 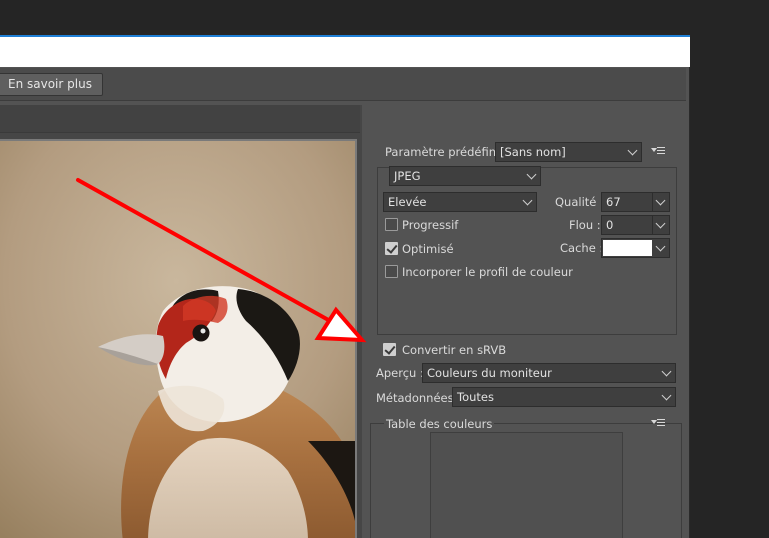 What do you see at coordinates (391, 224) in the screenshot?
I see `progressive-checkbox` at bounding box center [391, 224].